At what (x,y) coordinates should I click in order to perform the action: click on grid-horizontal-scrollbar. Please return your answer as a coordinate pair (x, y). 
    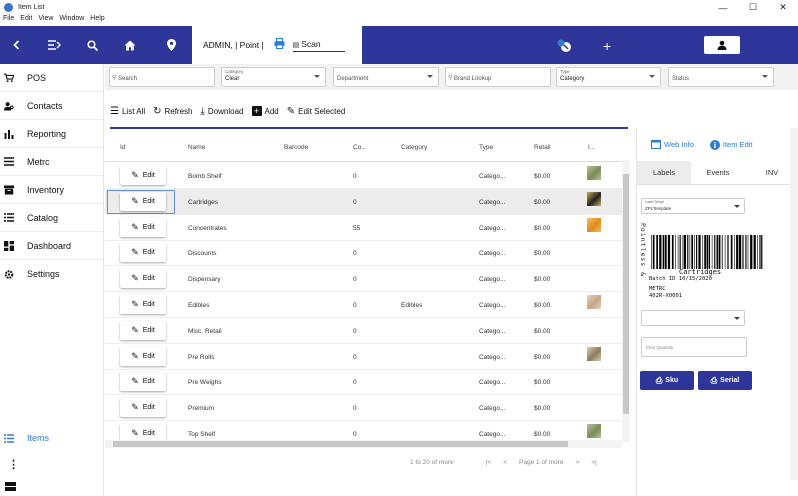
    Looking at the image, I should click on (363, 444).